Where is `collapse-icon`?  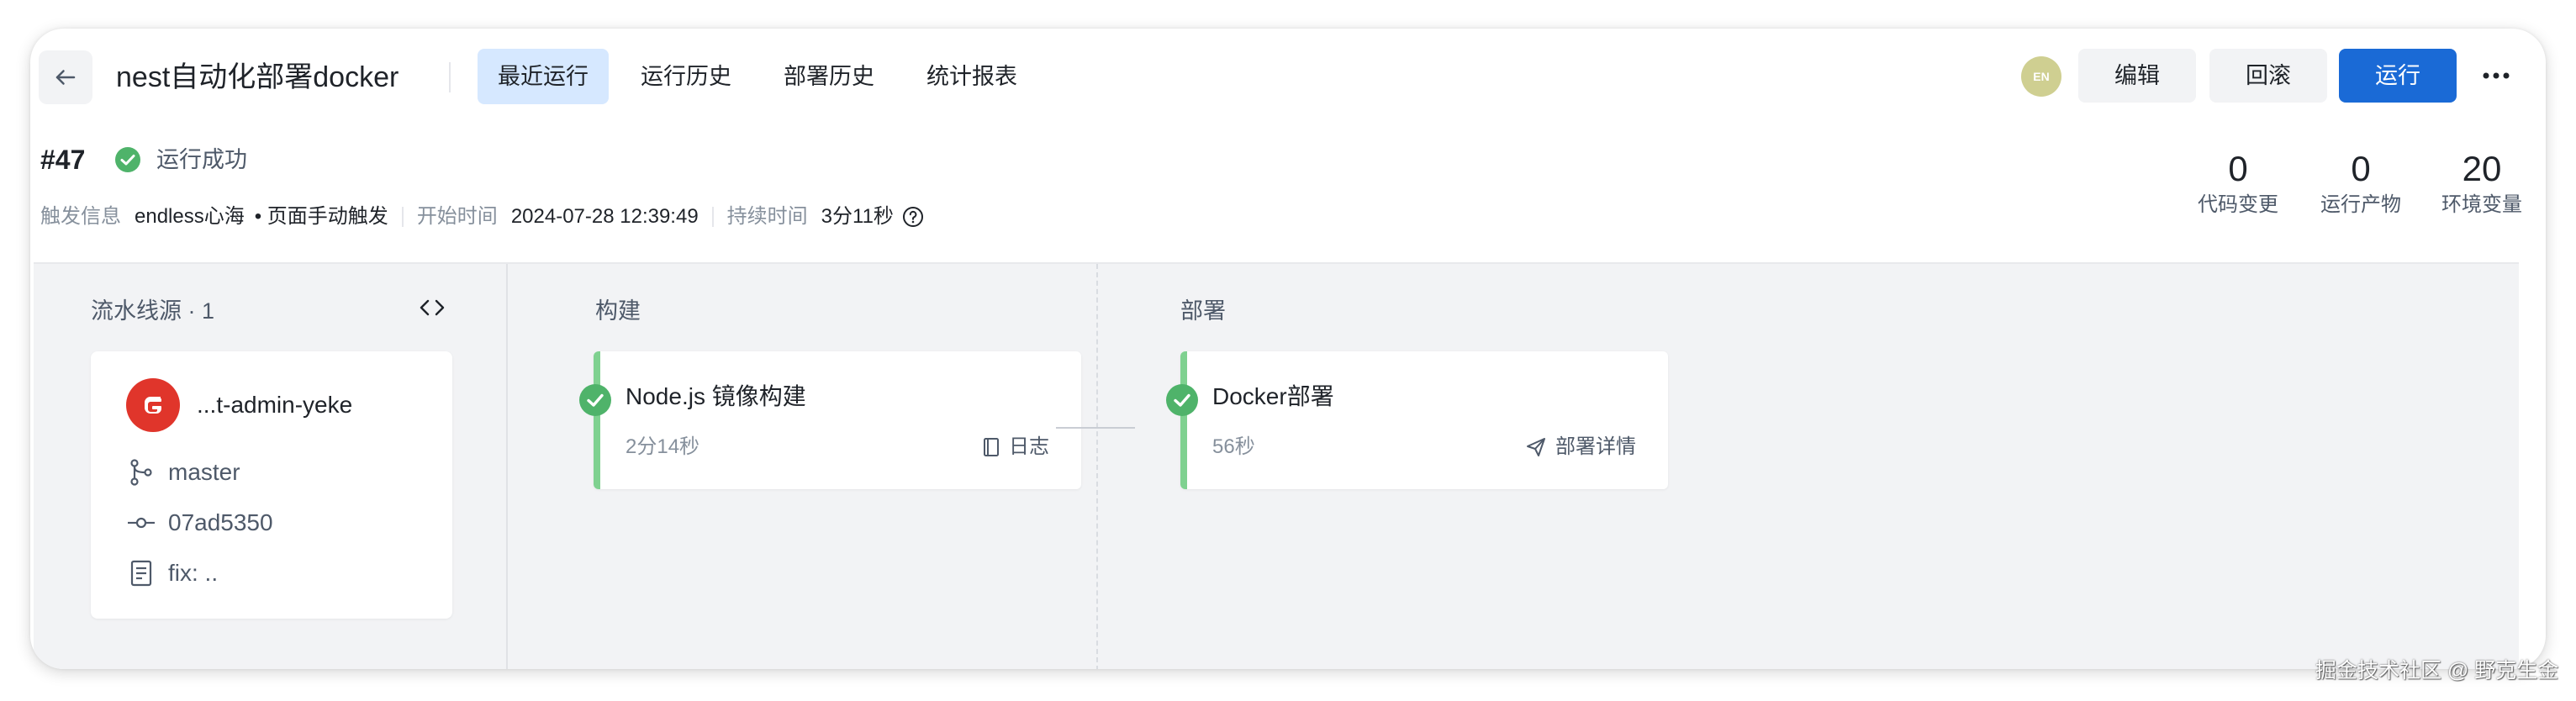
collapse-icon is located at coordinates (432, 308).